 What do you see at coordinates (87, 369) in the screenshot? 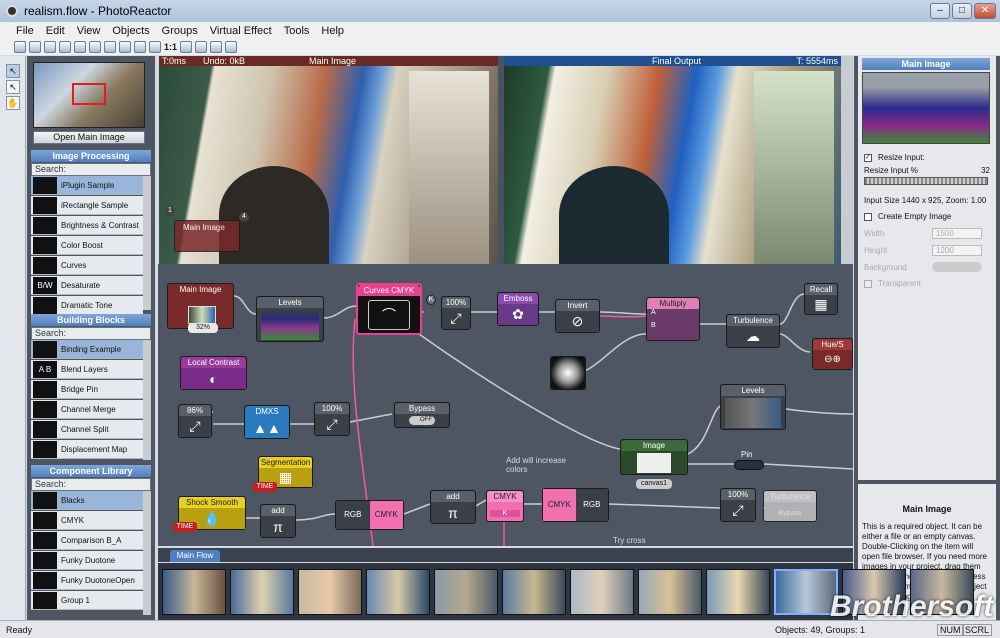
I see `list-item: A B Blend Layers` at bounding box center [87, 369].